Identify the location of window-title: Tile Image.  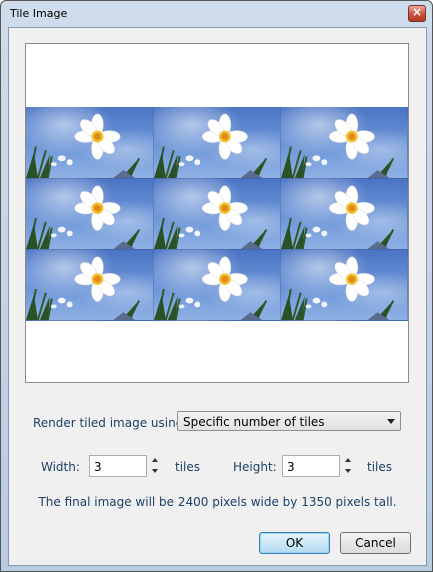
(39, 13).